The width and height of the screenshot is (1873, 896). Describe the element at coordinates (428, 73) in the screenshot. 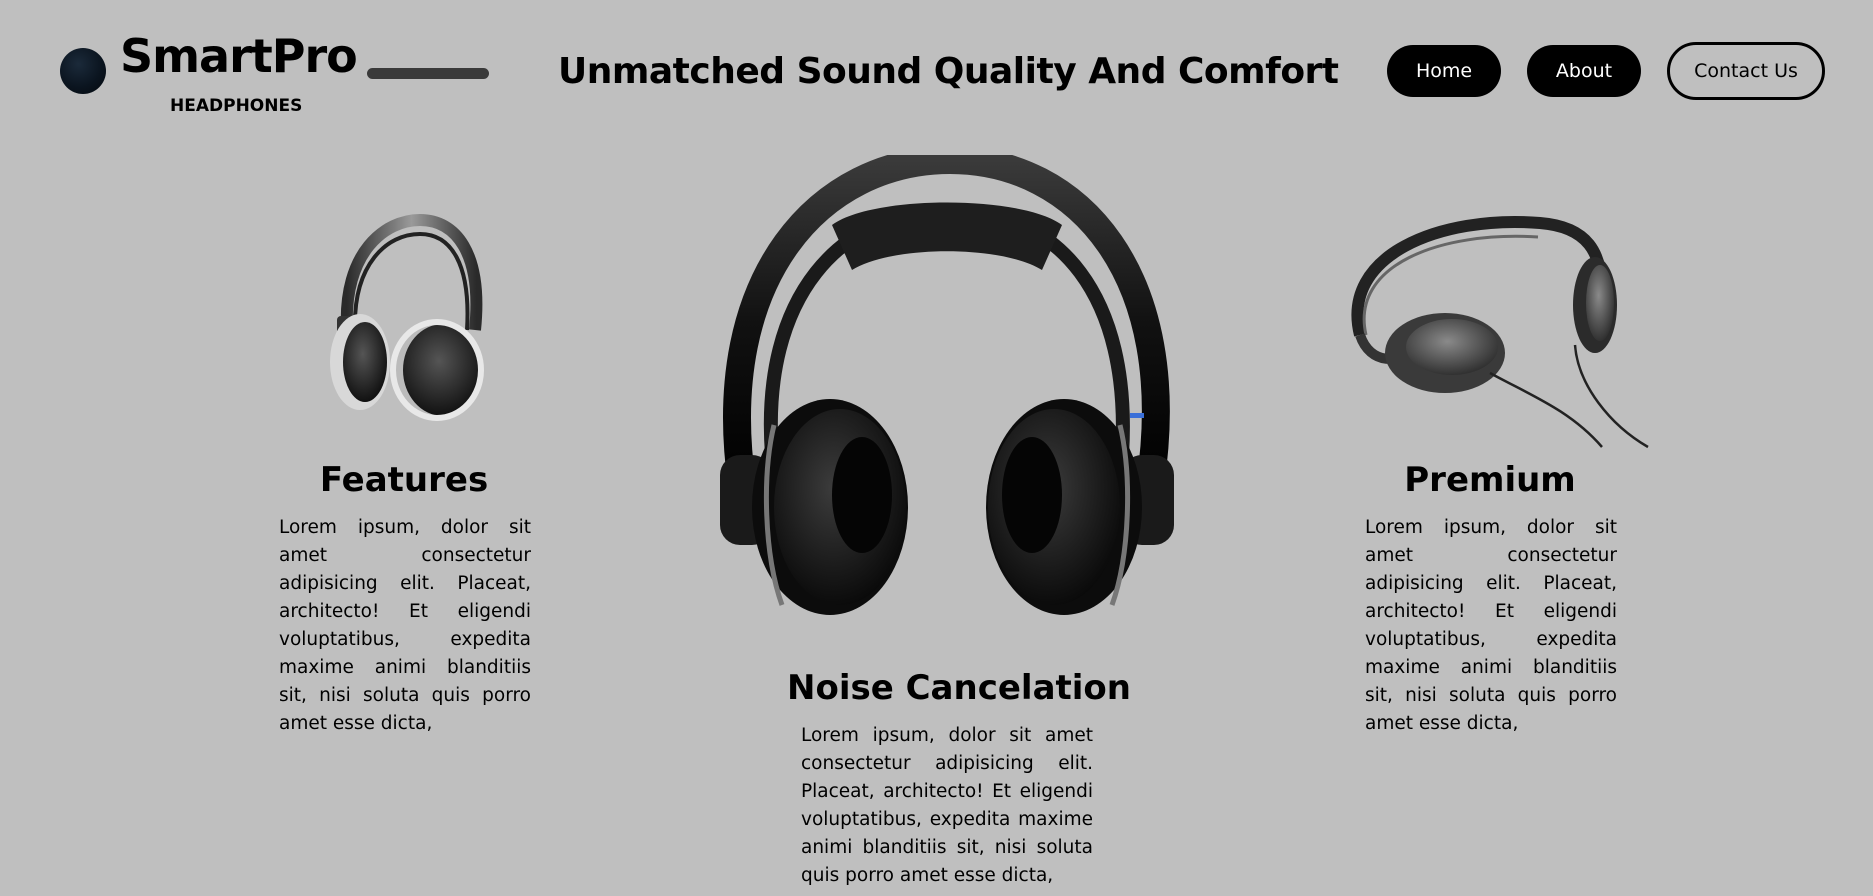

I see `header-divider-bar` at that location.